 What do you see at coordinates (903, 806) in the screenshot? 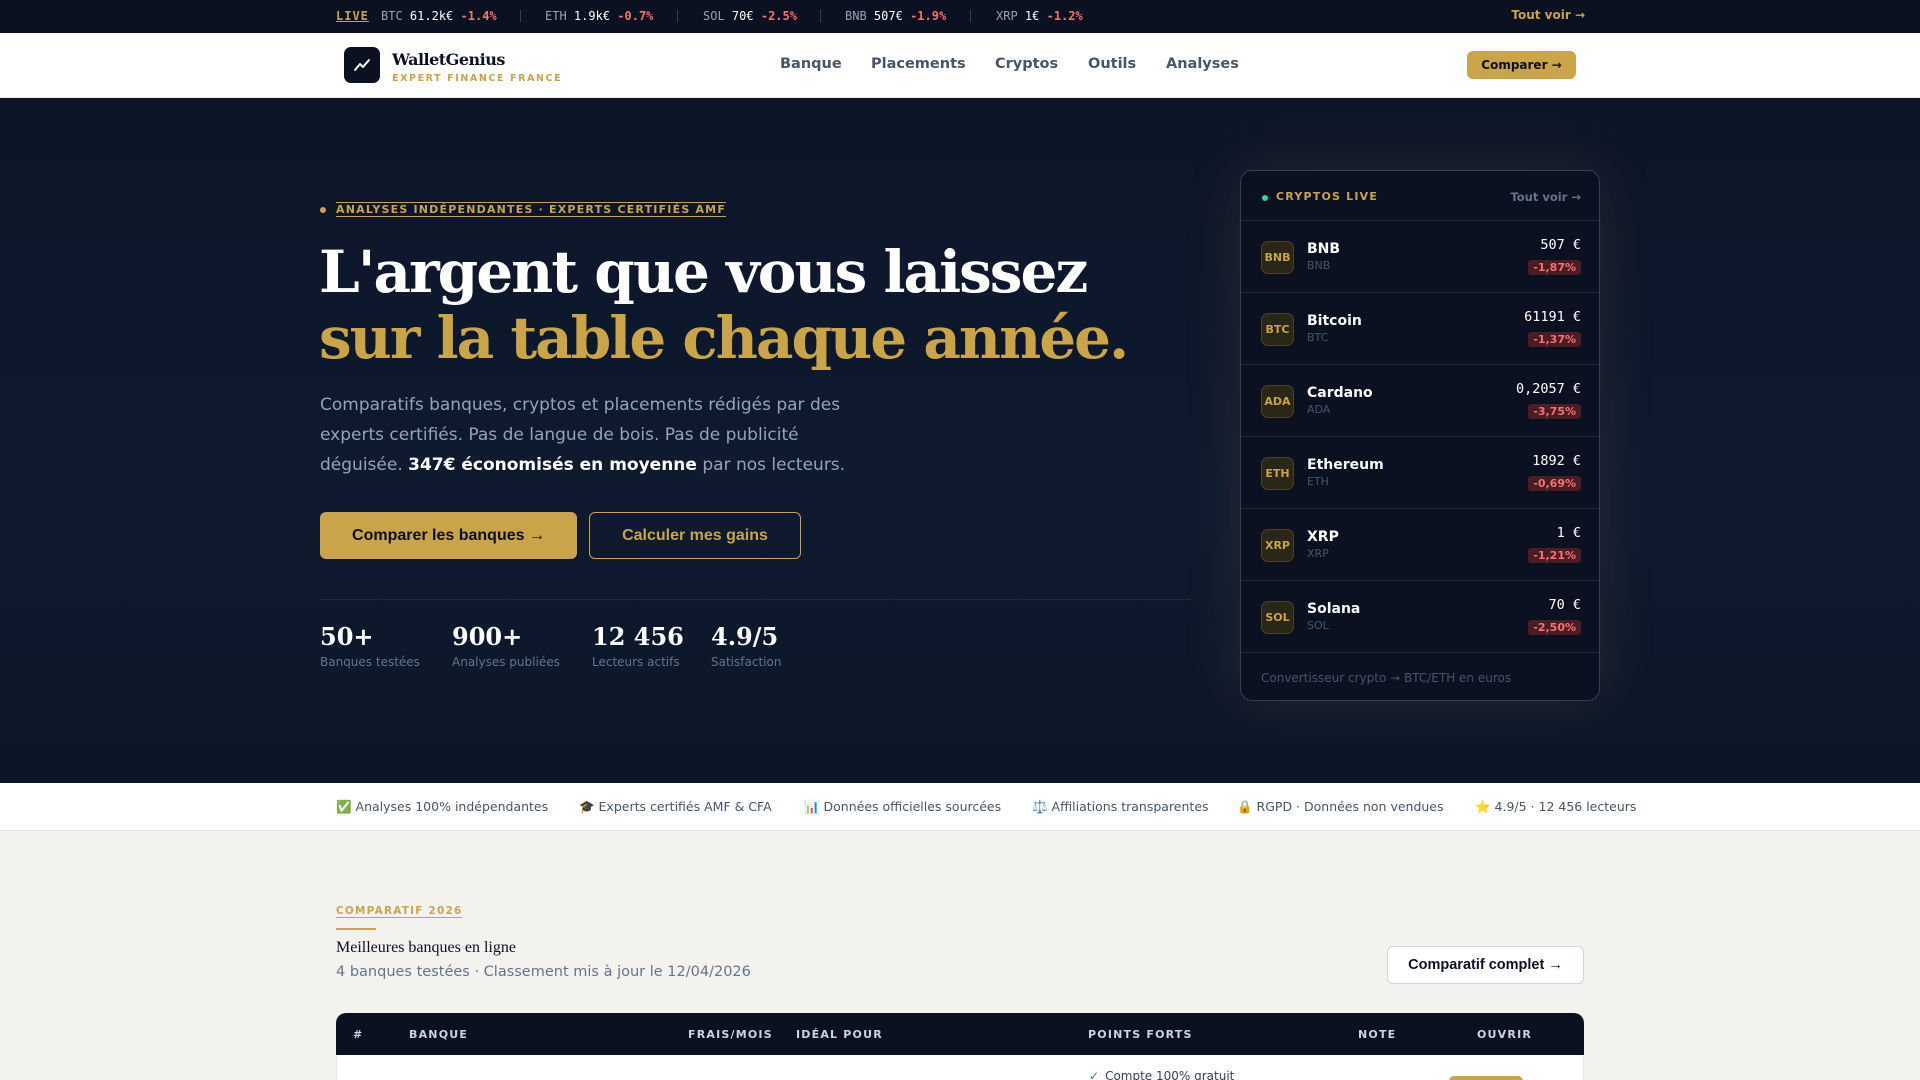
I see `trust-item-data: 📊 Données officielles sourcées` at bounding box center [903, 806].